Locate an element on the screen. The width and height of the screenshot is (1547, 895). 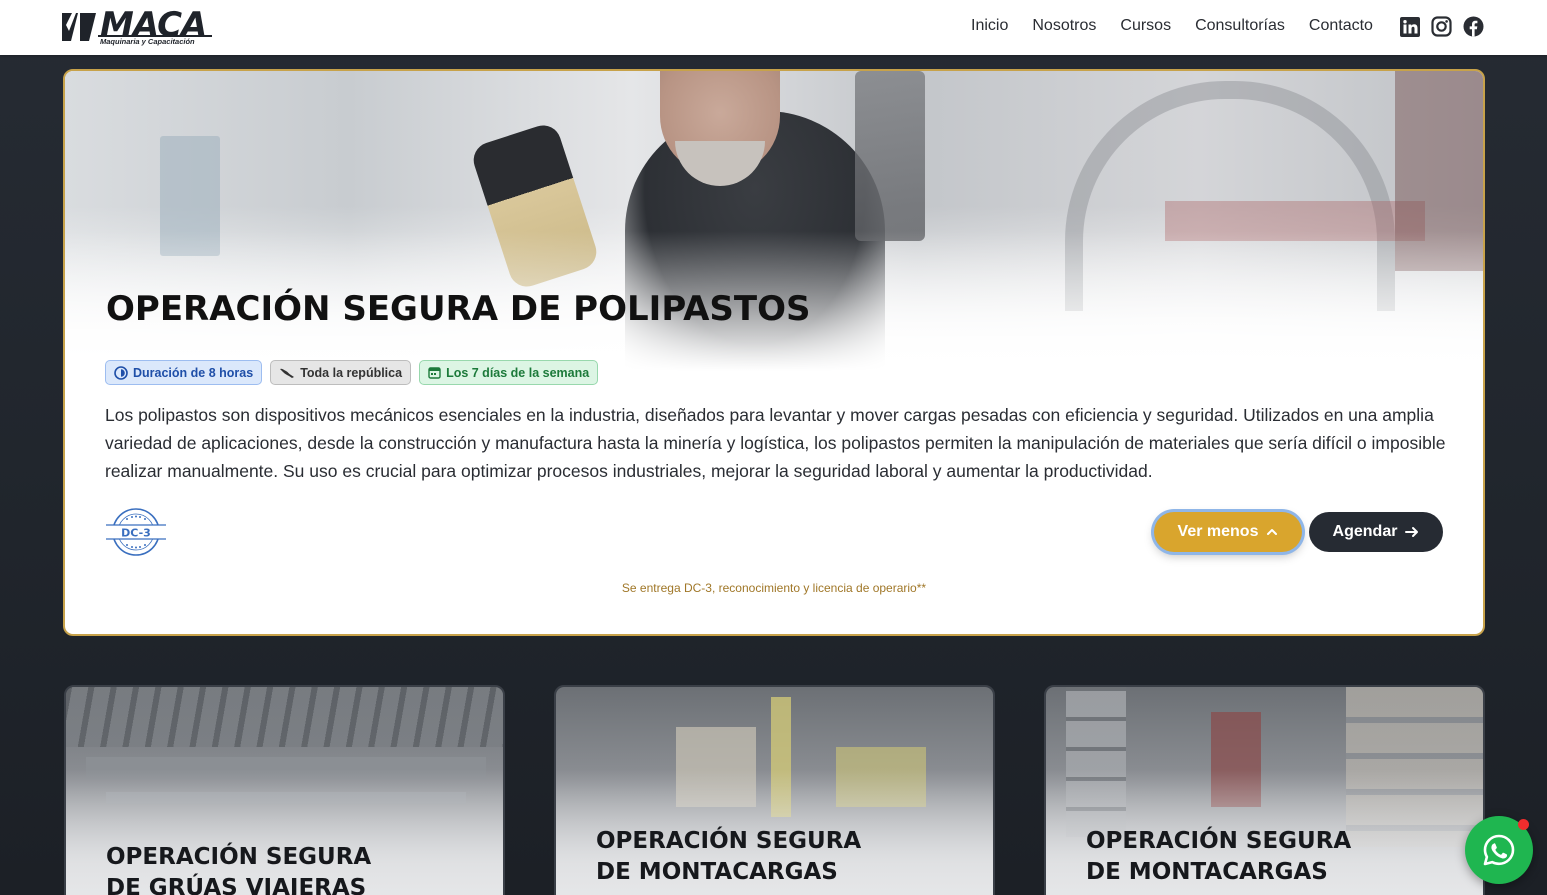
nav-link-contacto: Contacto is located at coordinates (1341, 26).